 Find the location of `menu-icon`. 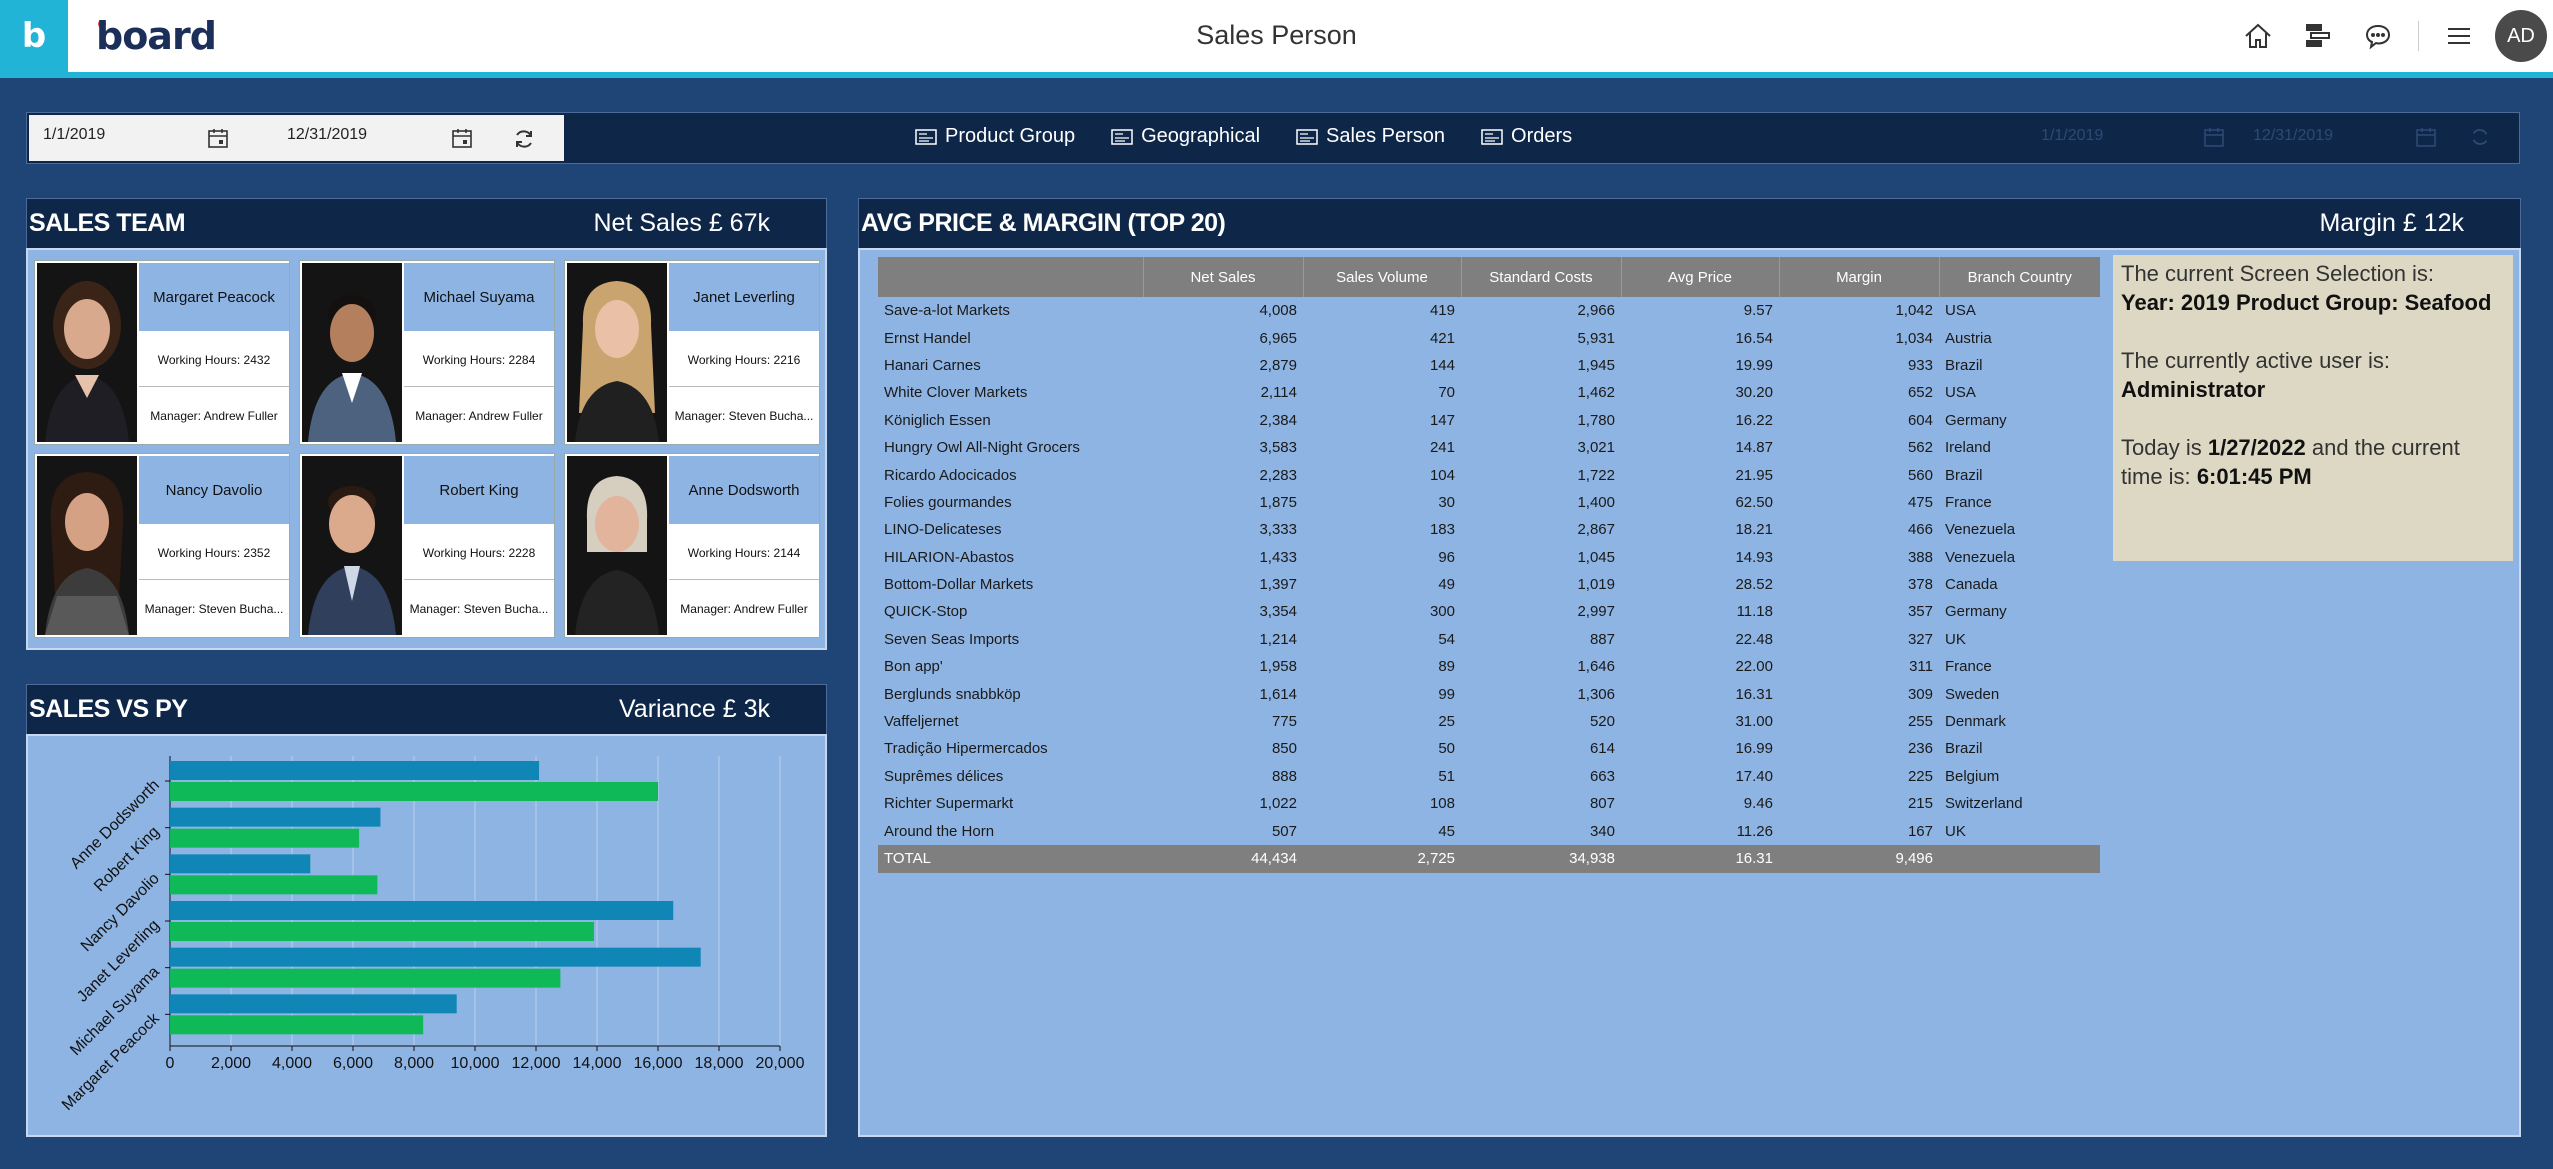

menu-icon is located at coordinates (2459, 36).